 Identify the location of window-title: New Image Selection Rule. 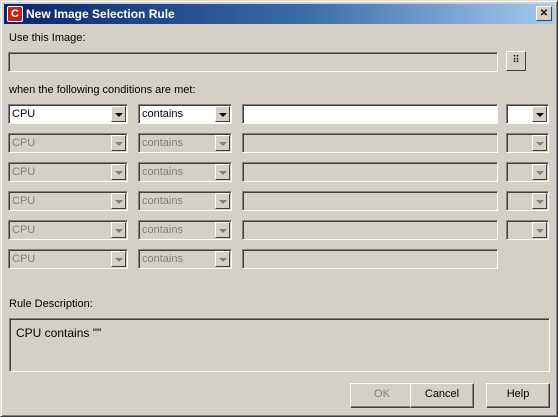
(100, 14).